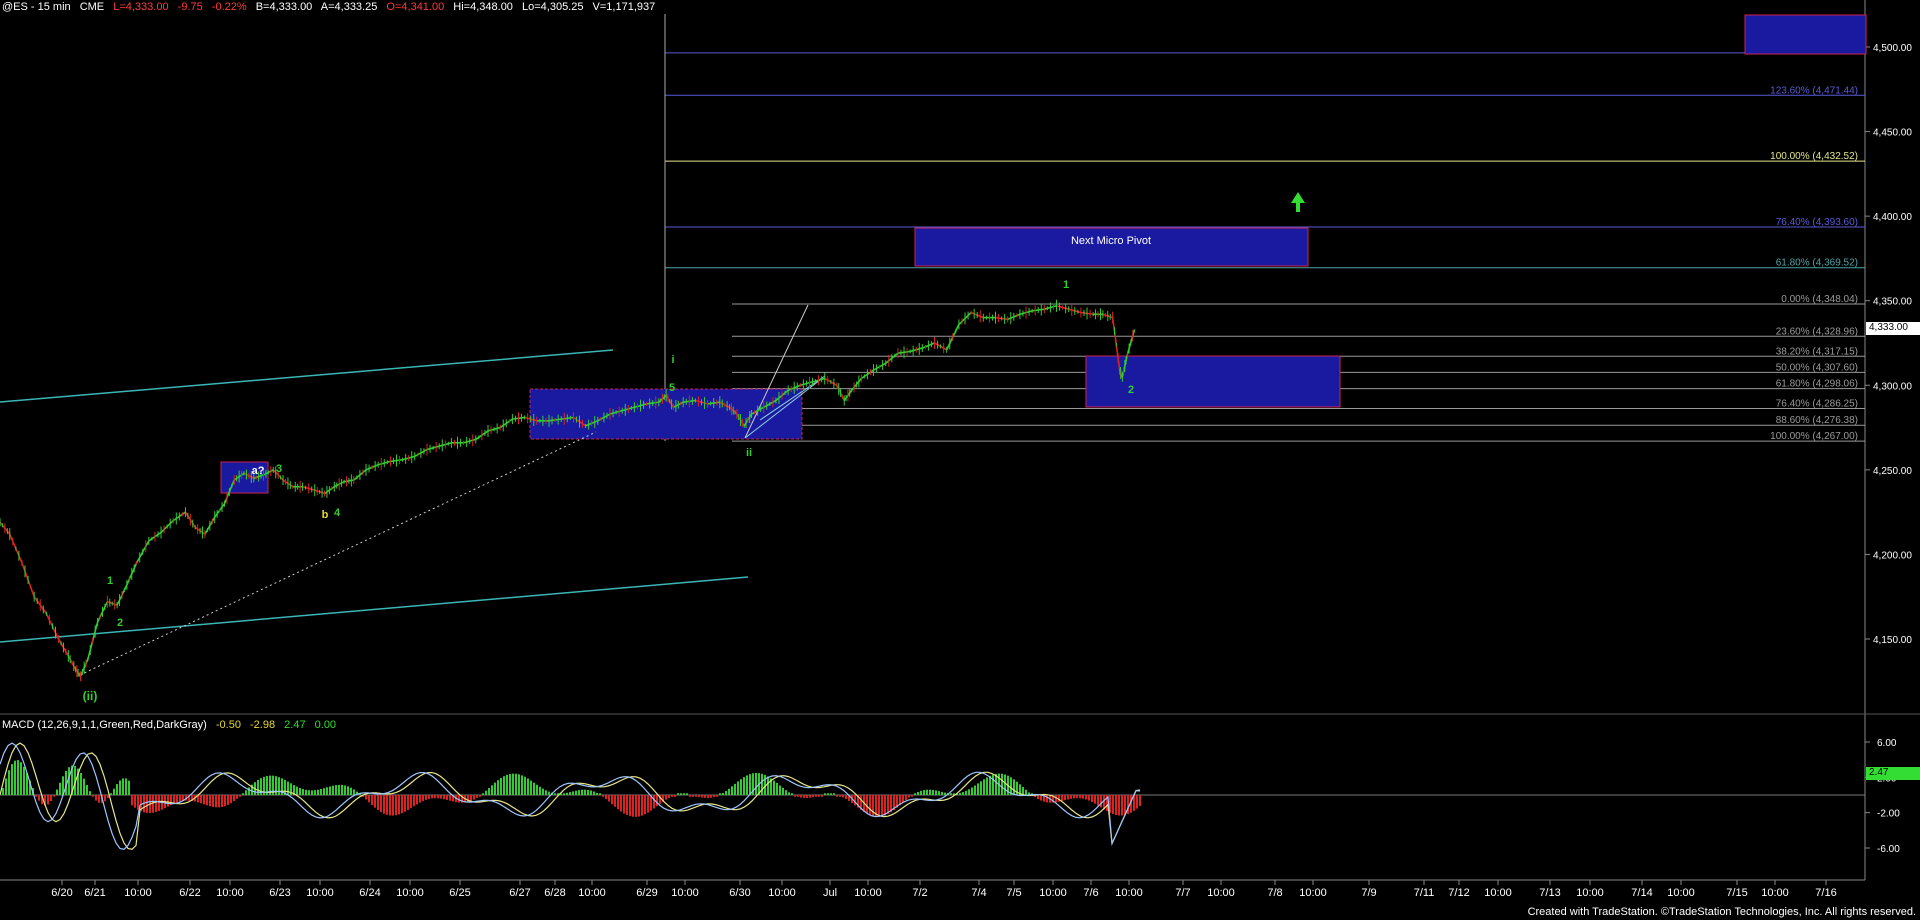 This screenshot has width=1920, height=920. What do you see at coordinates (1736, 893) in the screenshot?
I see `time-tick-label: 7/15` at bounding box center [1736, 893].